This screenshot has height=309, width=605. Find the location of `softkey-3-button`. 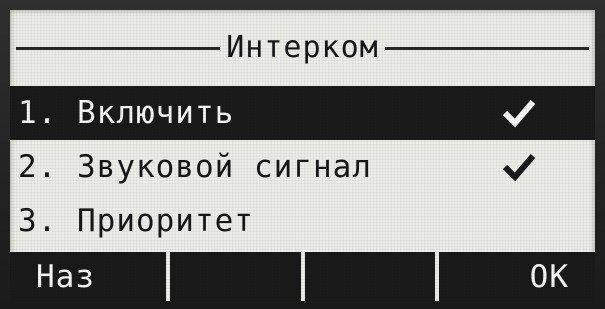

softkey-3-button is located at coordinates (369, 276).